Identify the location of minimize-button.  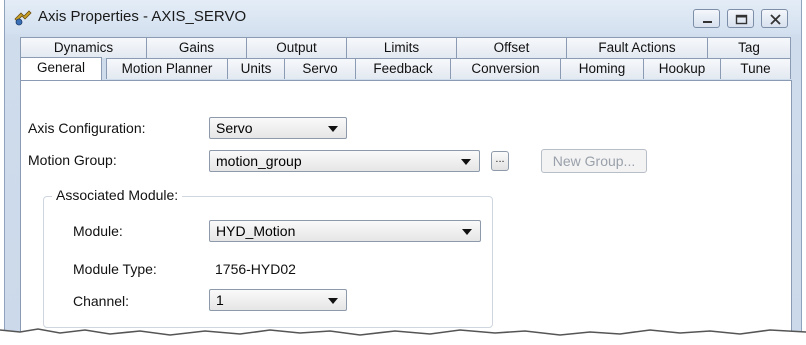
(706, 18).